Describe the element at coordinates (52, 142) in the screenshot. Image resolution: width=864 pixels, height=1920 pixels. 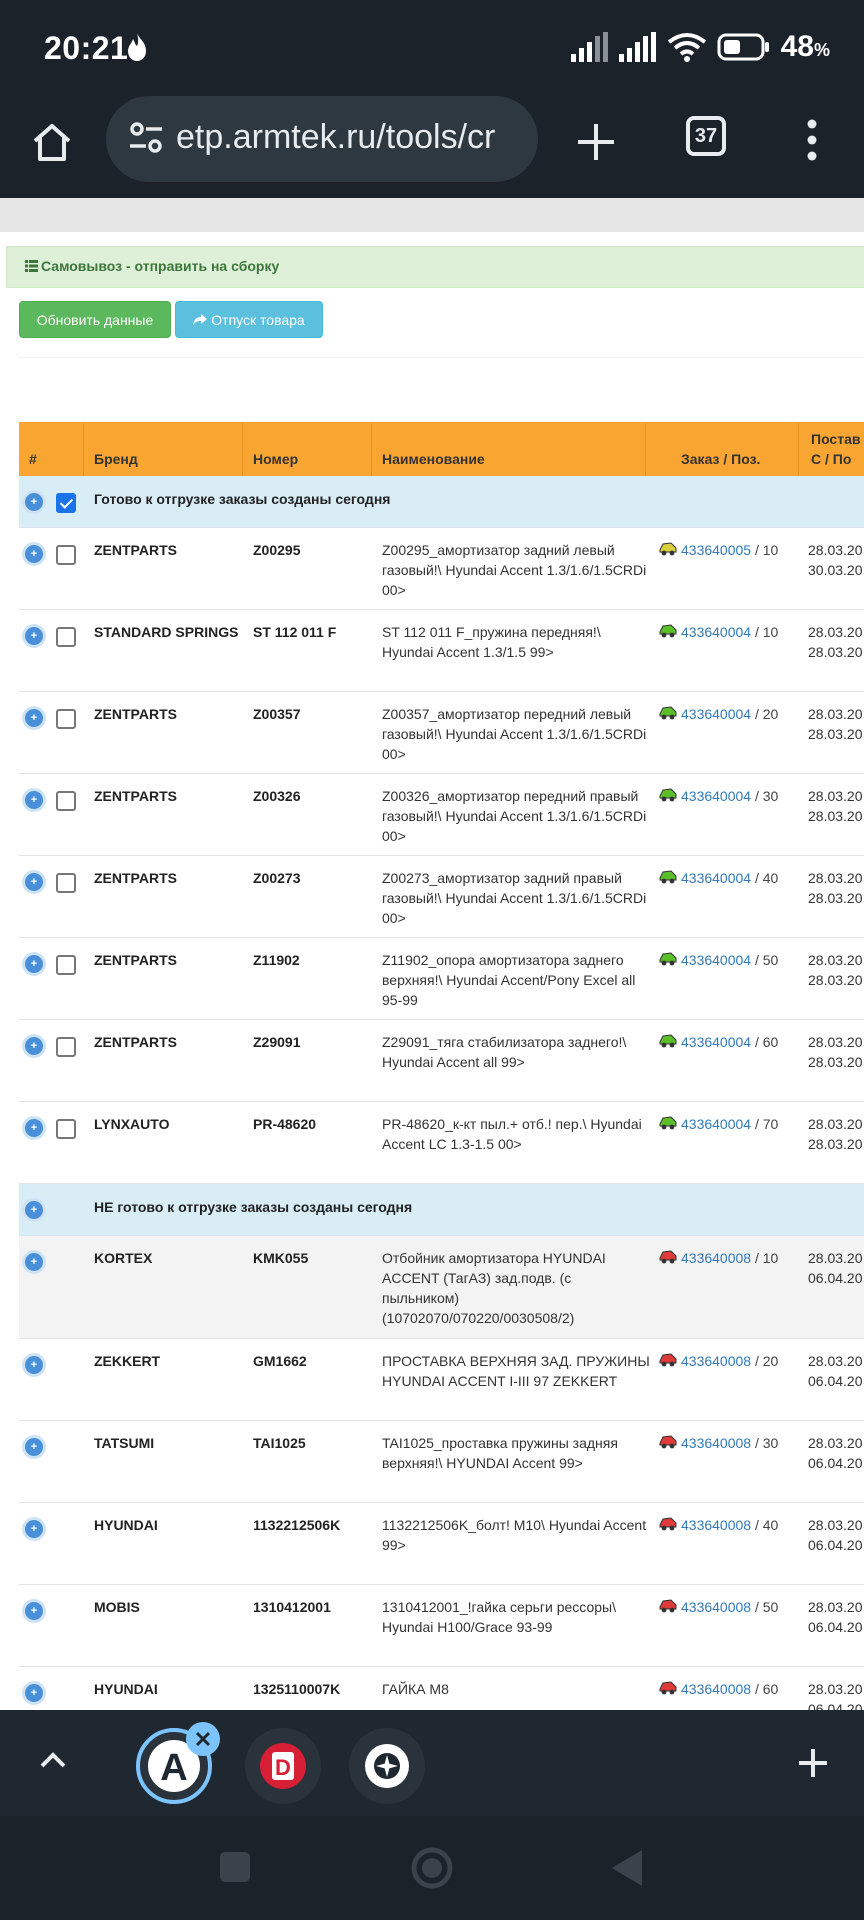
I see `home-button` at that location.